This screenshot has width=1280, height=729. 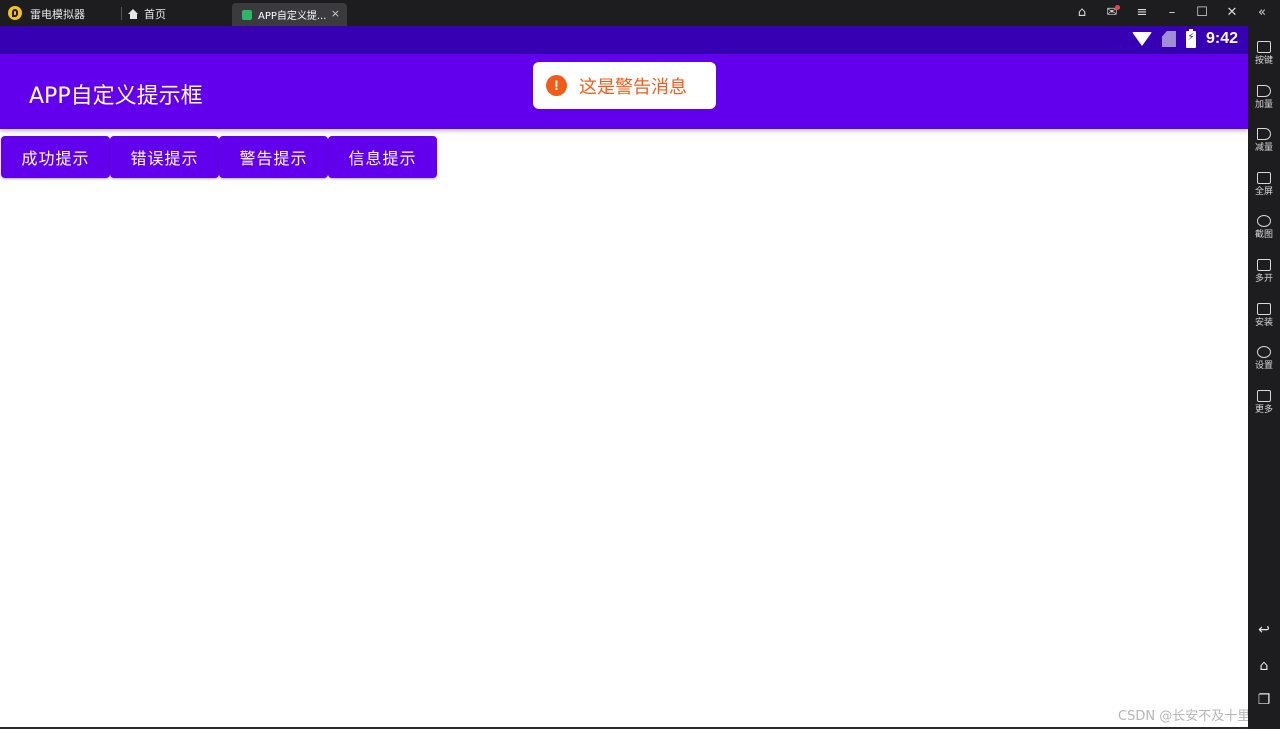 I want to click on sidebar-item-settings: 设置, so click(x=1264, y=358).